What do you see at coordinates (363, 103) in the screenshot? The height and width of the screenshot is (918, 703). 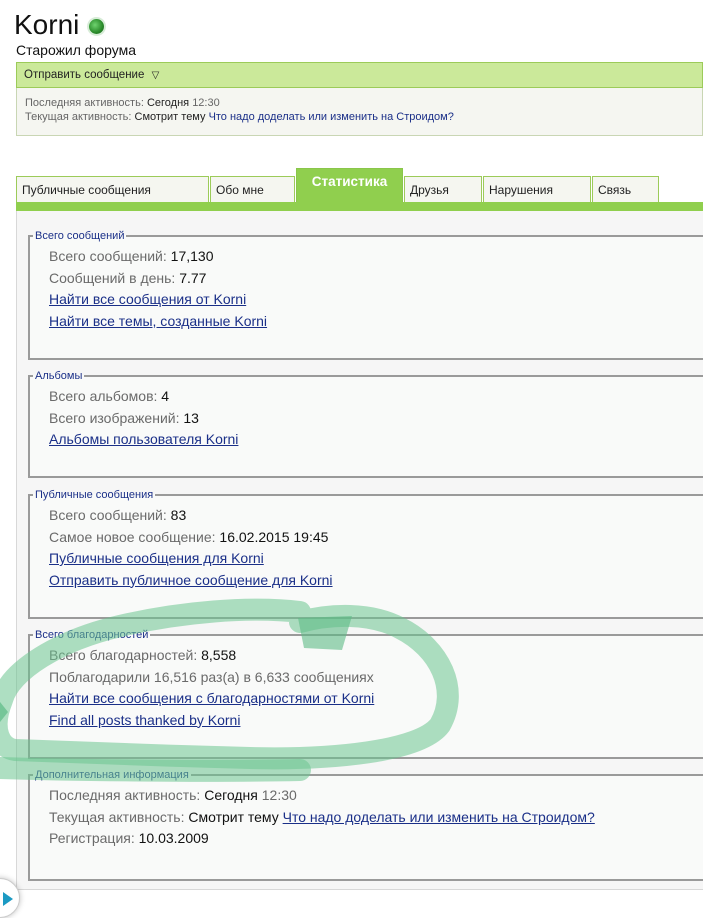 I see `last-activity-line: Последняя активность: Сегодня 12:30` at bounding box center [363, 103].